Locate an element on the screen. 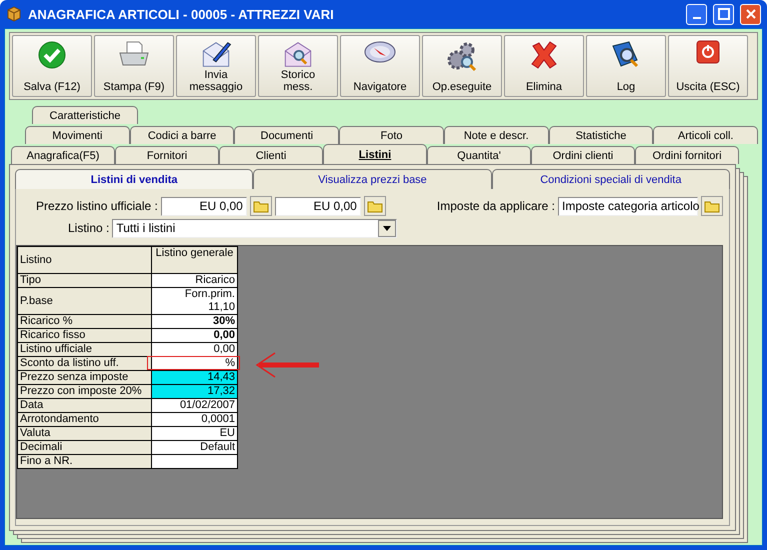 This screenshot has width=767, height=550. table-cell: 0,0001 is located at coordinates (195, 419).